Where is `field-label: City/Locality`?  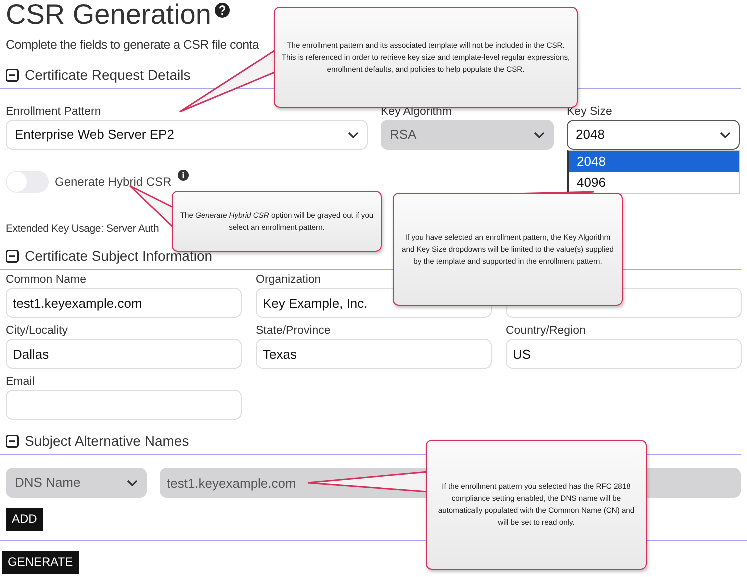
field-label: City/Locality is located at coordinates (37, 331).